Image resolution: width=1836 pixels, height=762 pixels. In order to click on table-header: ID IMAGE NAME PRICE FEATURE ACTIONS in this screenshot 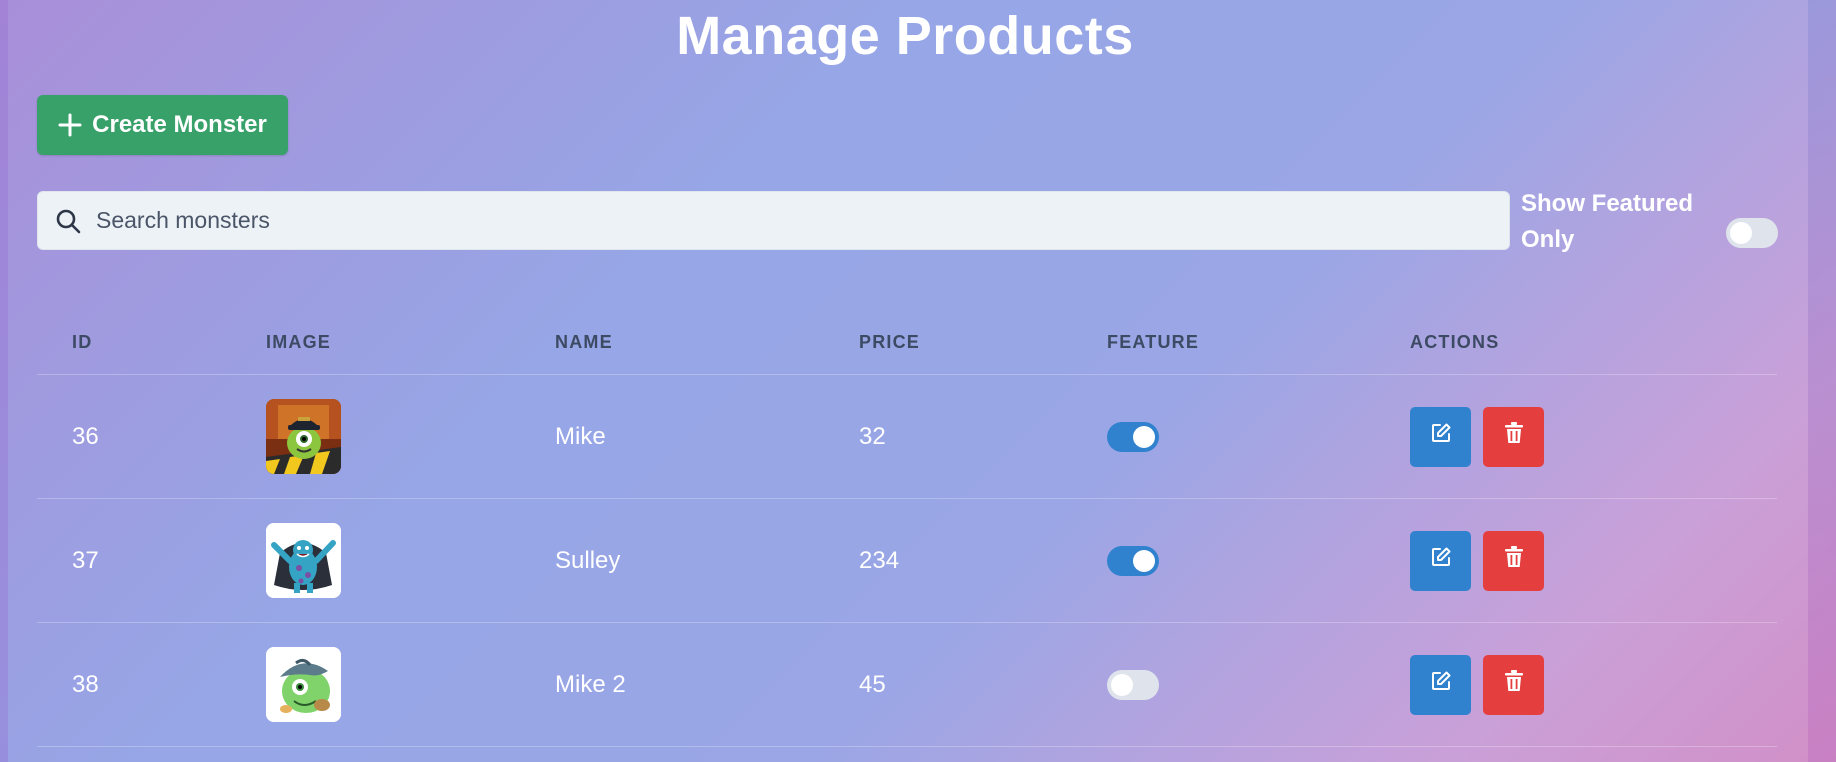, I will do `click(907, 342)`.